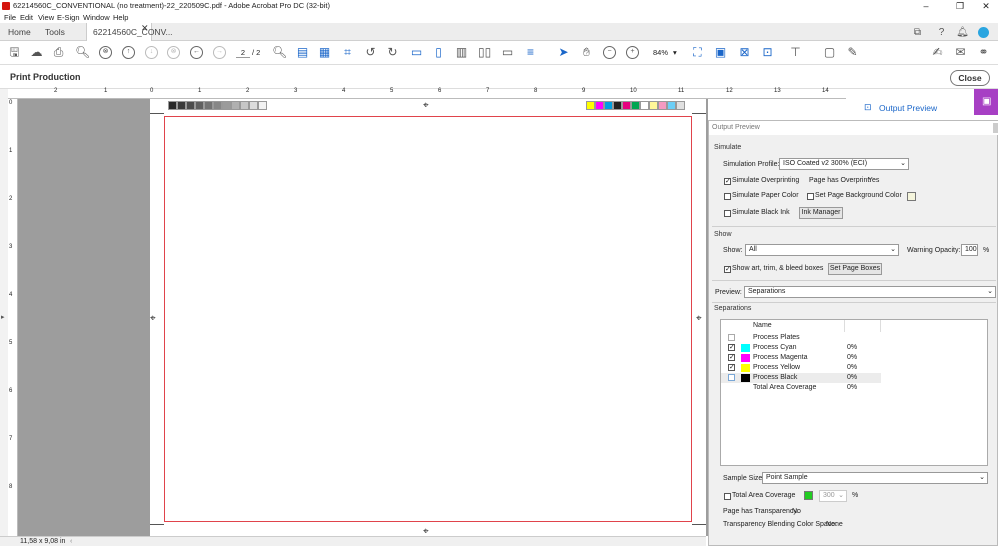 The width and height of the screenshot is (998, 547). What do you see at coordinates (279, 52) in the screenshot?
I see `find-icon: 🔍︎` at bounding box center [279, 52].